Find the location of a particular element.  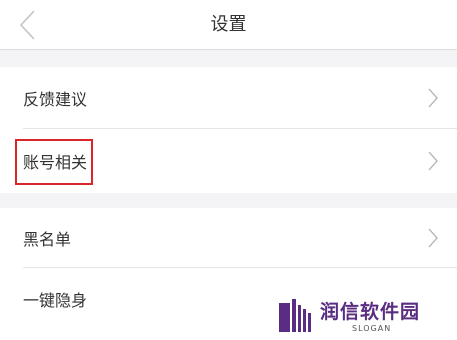

top-nav-bar: 设置 is located at coordinates (228, 25).